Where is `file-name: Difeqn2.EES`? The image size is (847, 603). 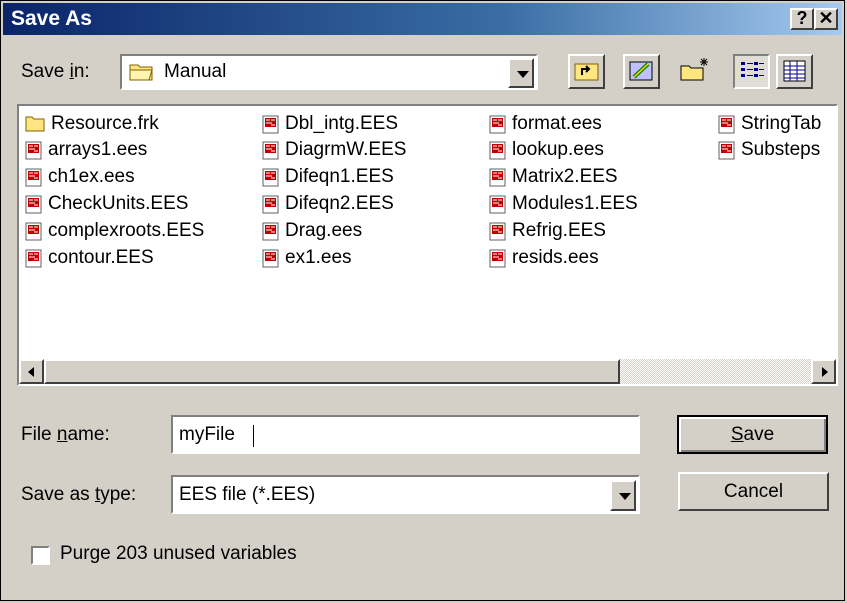 file-name: Difeqn2.EES is located at coordinates (339, 203).